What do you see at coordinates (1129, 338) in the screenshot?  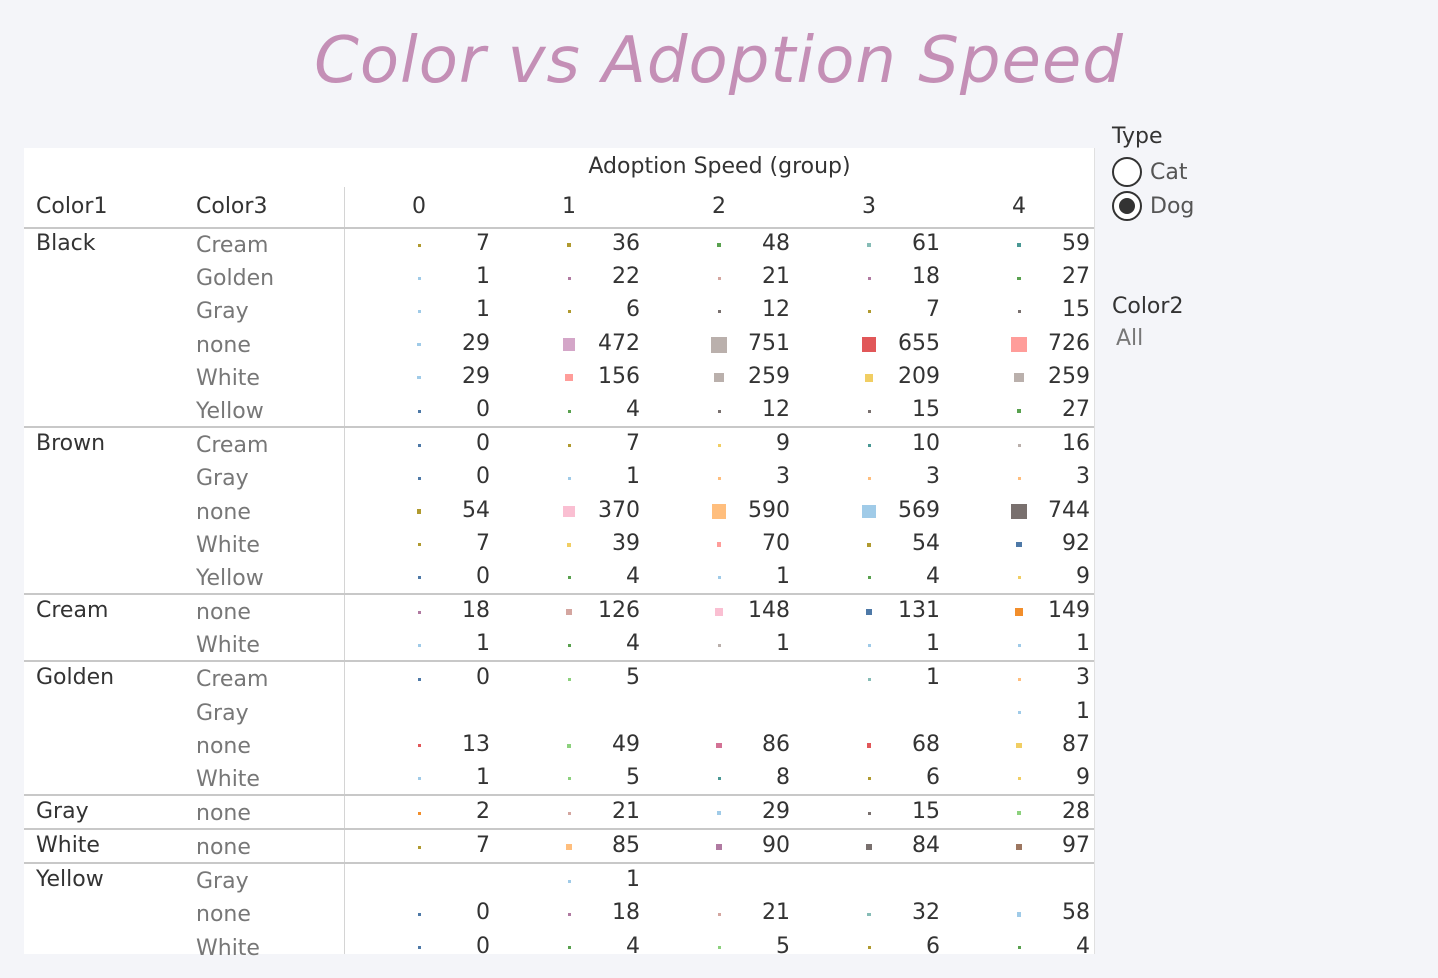 I see `color2-filter-value: All` at bounding box center [1129, 338].